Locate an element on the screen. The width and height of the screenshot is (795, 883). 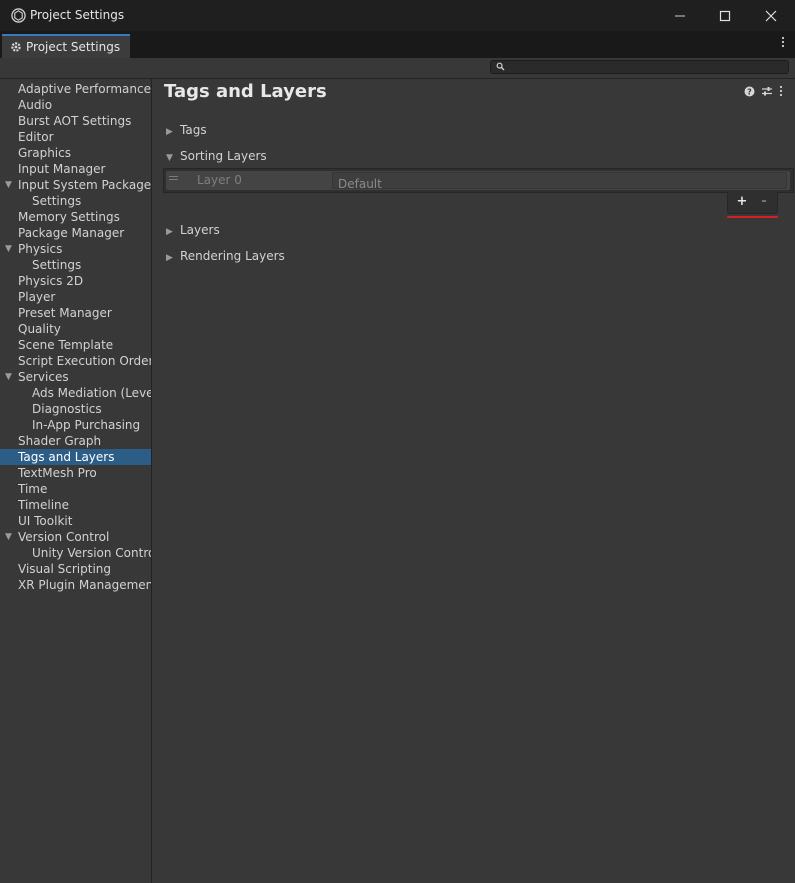
sidebar-item: Graphics is located at coordinates (75, 153).